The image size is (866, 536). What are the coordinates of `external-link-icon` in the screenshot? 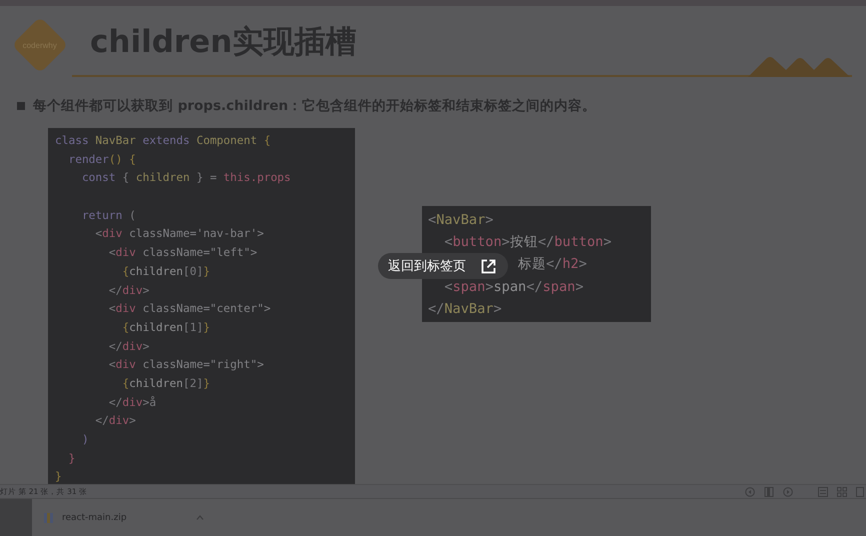 It's located at (488, 266).